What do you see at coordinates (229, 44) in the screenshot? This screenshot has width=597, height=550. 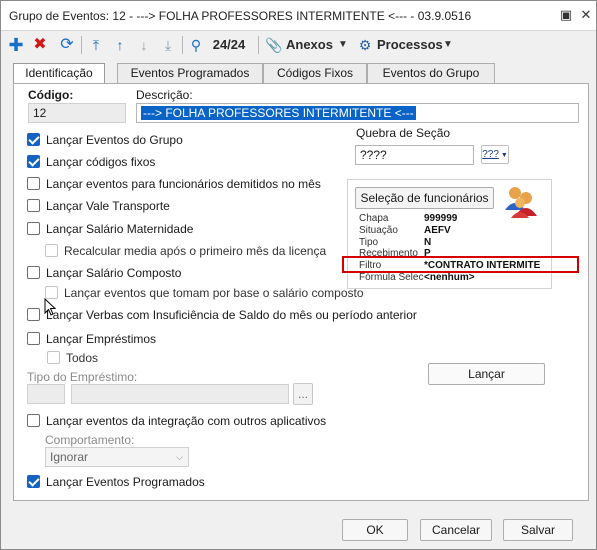 I see `record-position: 24/24` at bounding box center [229, 44].